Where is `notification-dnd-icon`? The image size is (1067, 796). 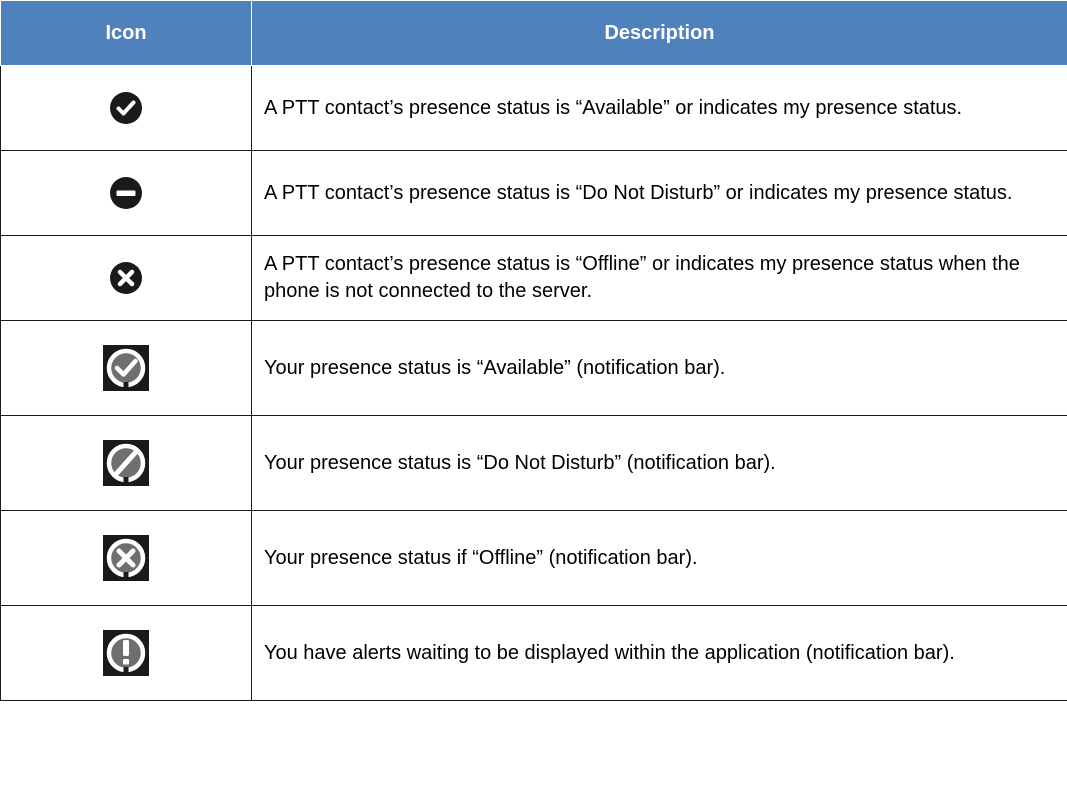 notification-dnd-icon is located at coordinates (126, 463).